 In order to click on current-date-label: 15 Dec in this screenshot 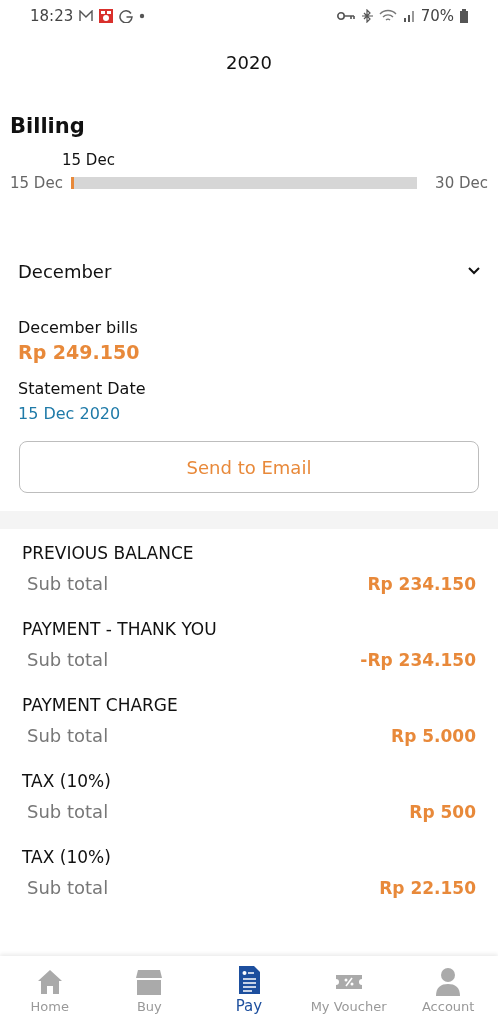, I will do `click(88, 160)`.